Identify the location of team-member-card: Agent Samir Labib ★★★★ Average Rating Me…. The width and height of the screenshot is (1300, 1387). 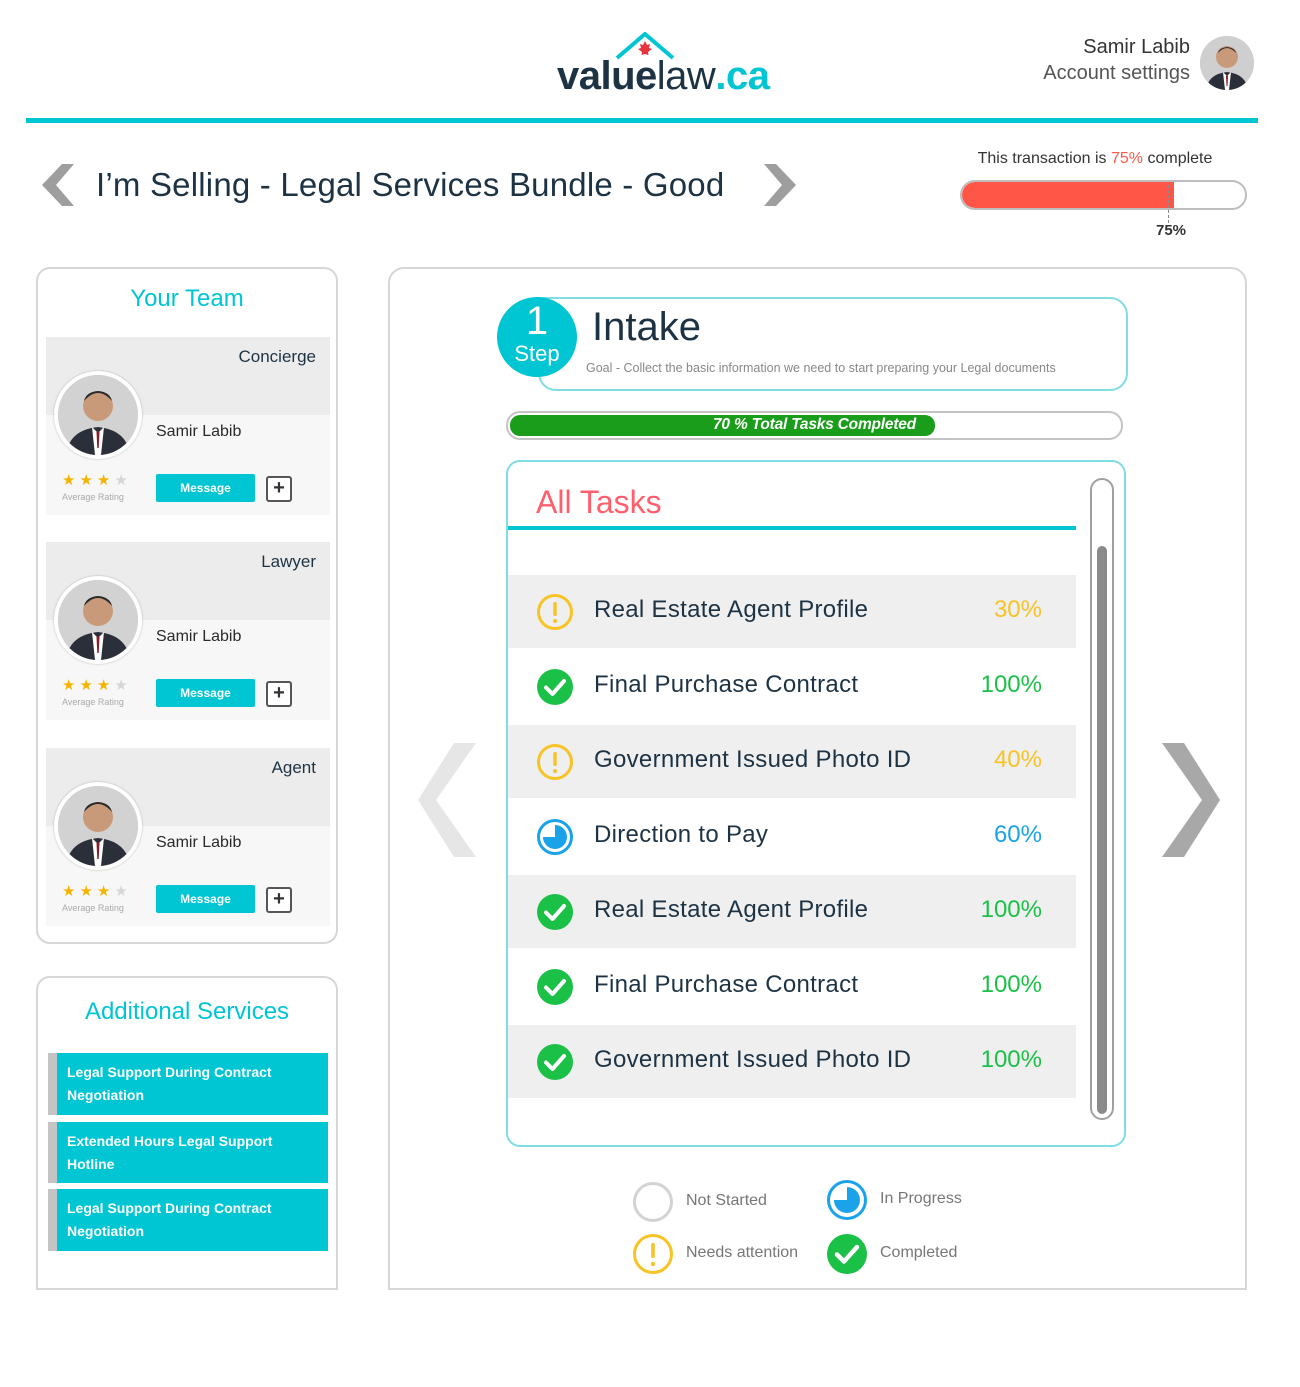
(188, 837).